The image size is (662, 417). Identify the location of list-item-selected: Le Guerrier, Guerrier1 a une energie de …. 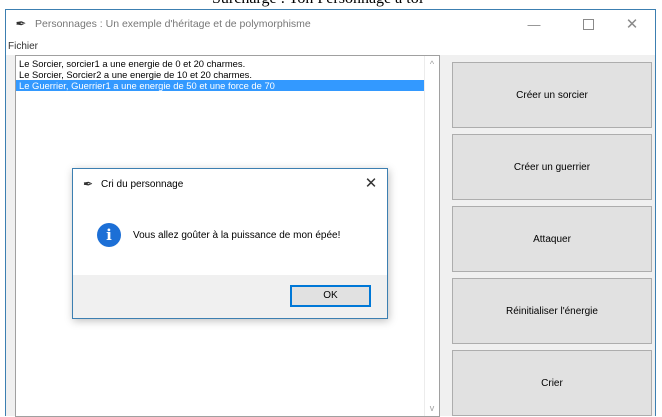
(221, 85).